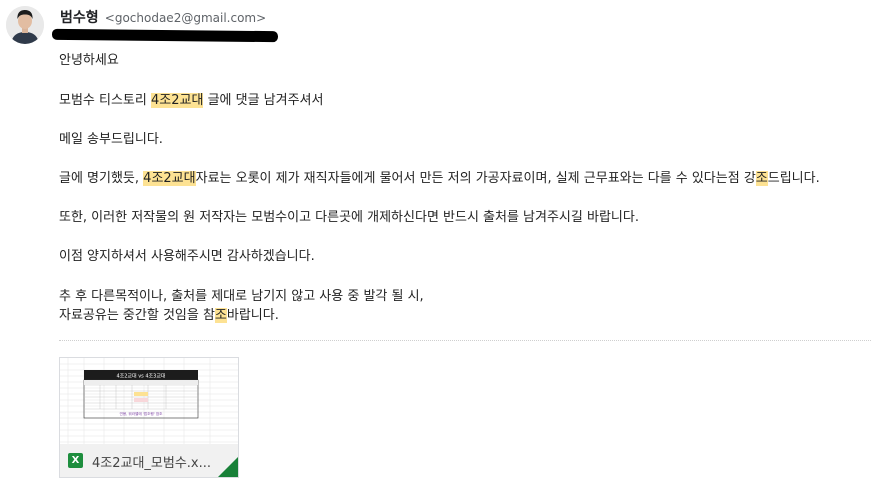 Image resolution: width=873 pixels, height=503 pixels. I want to click on person-icon, so click(25, 25).